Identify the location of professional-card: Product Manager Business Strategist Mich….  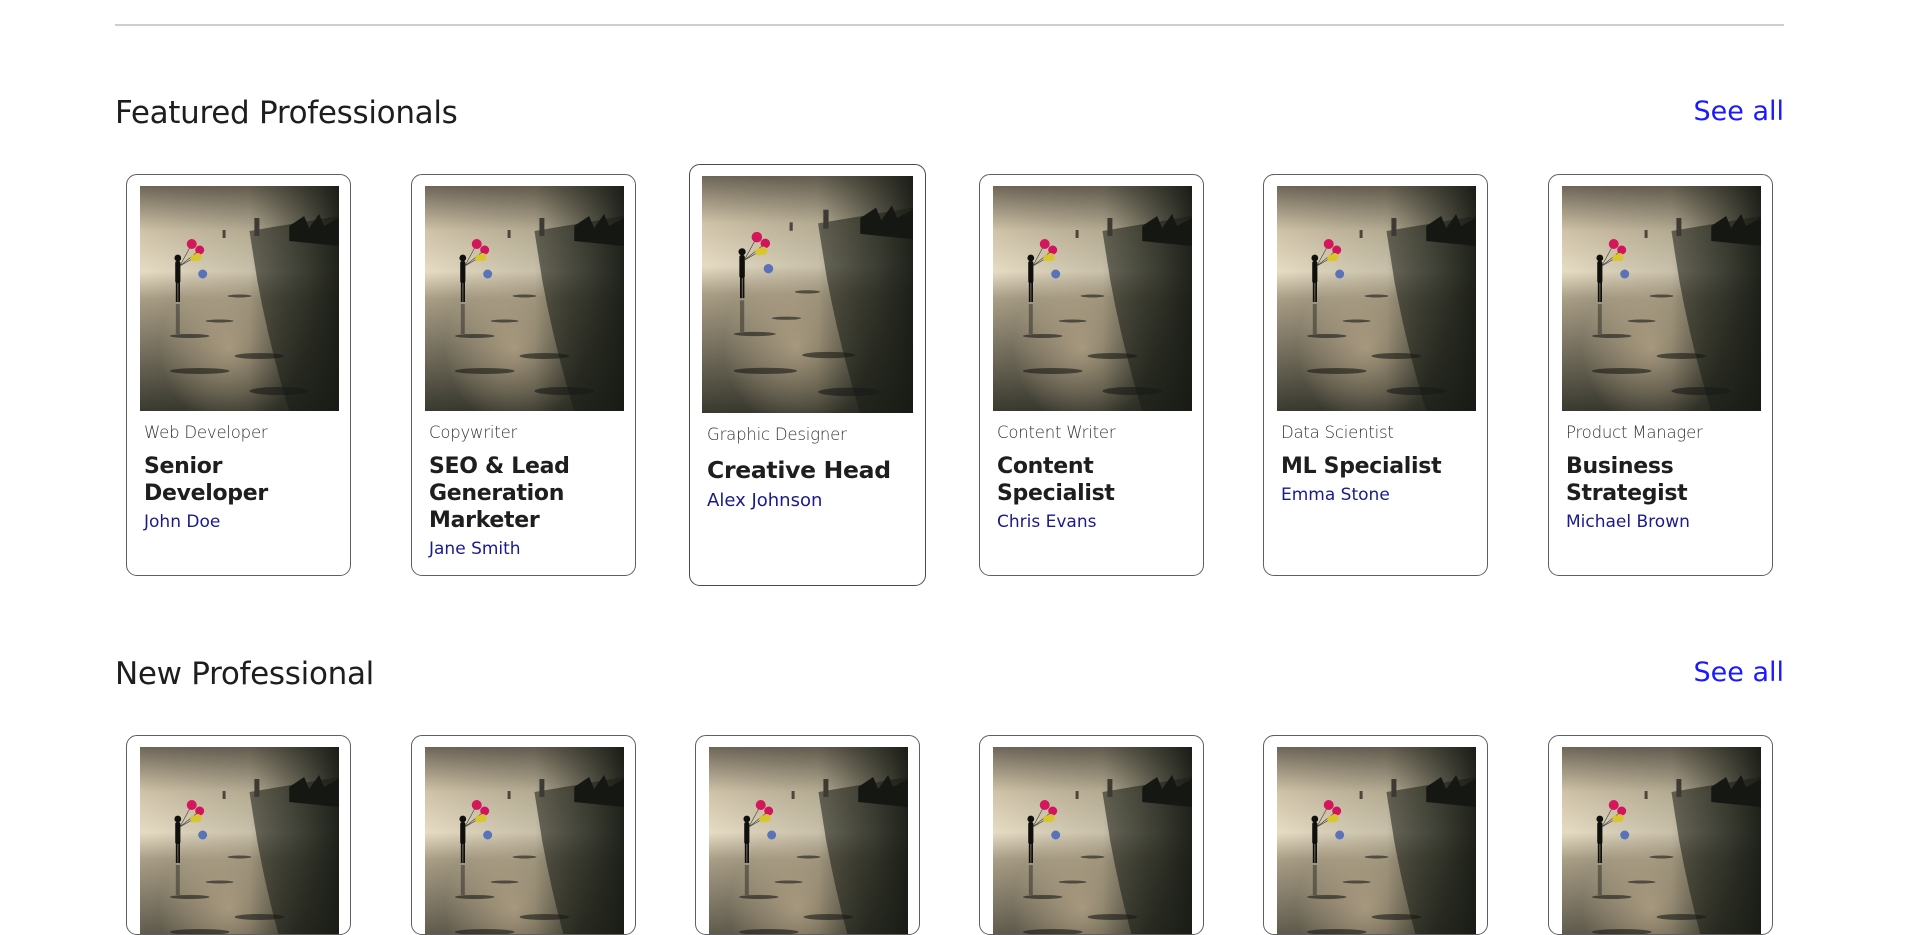
(1660, 375).